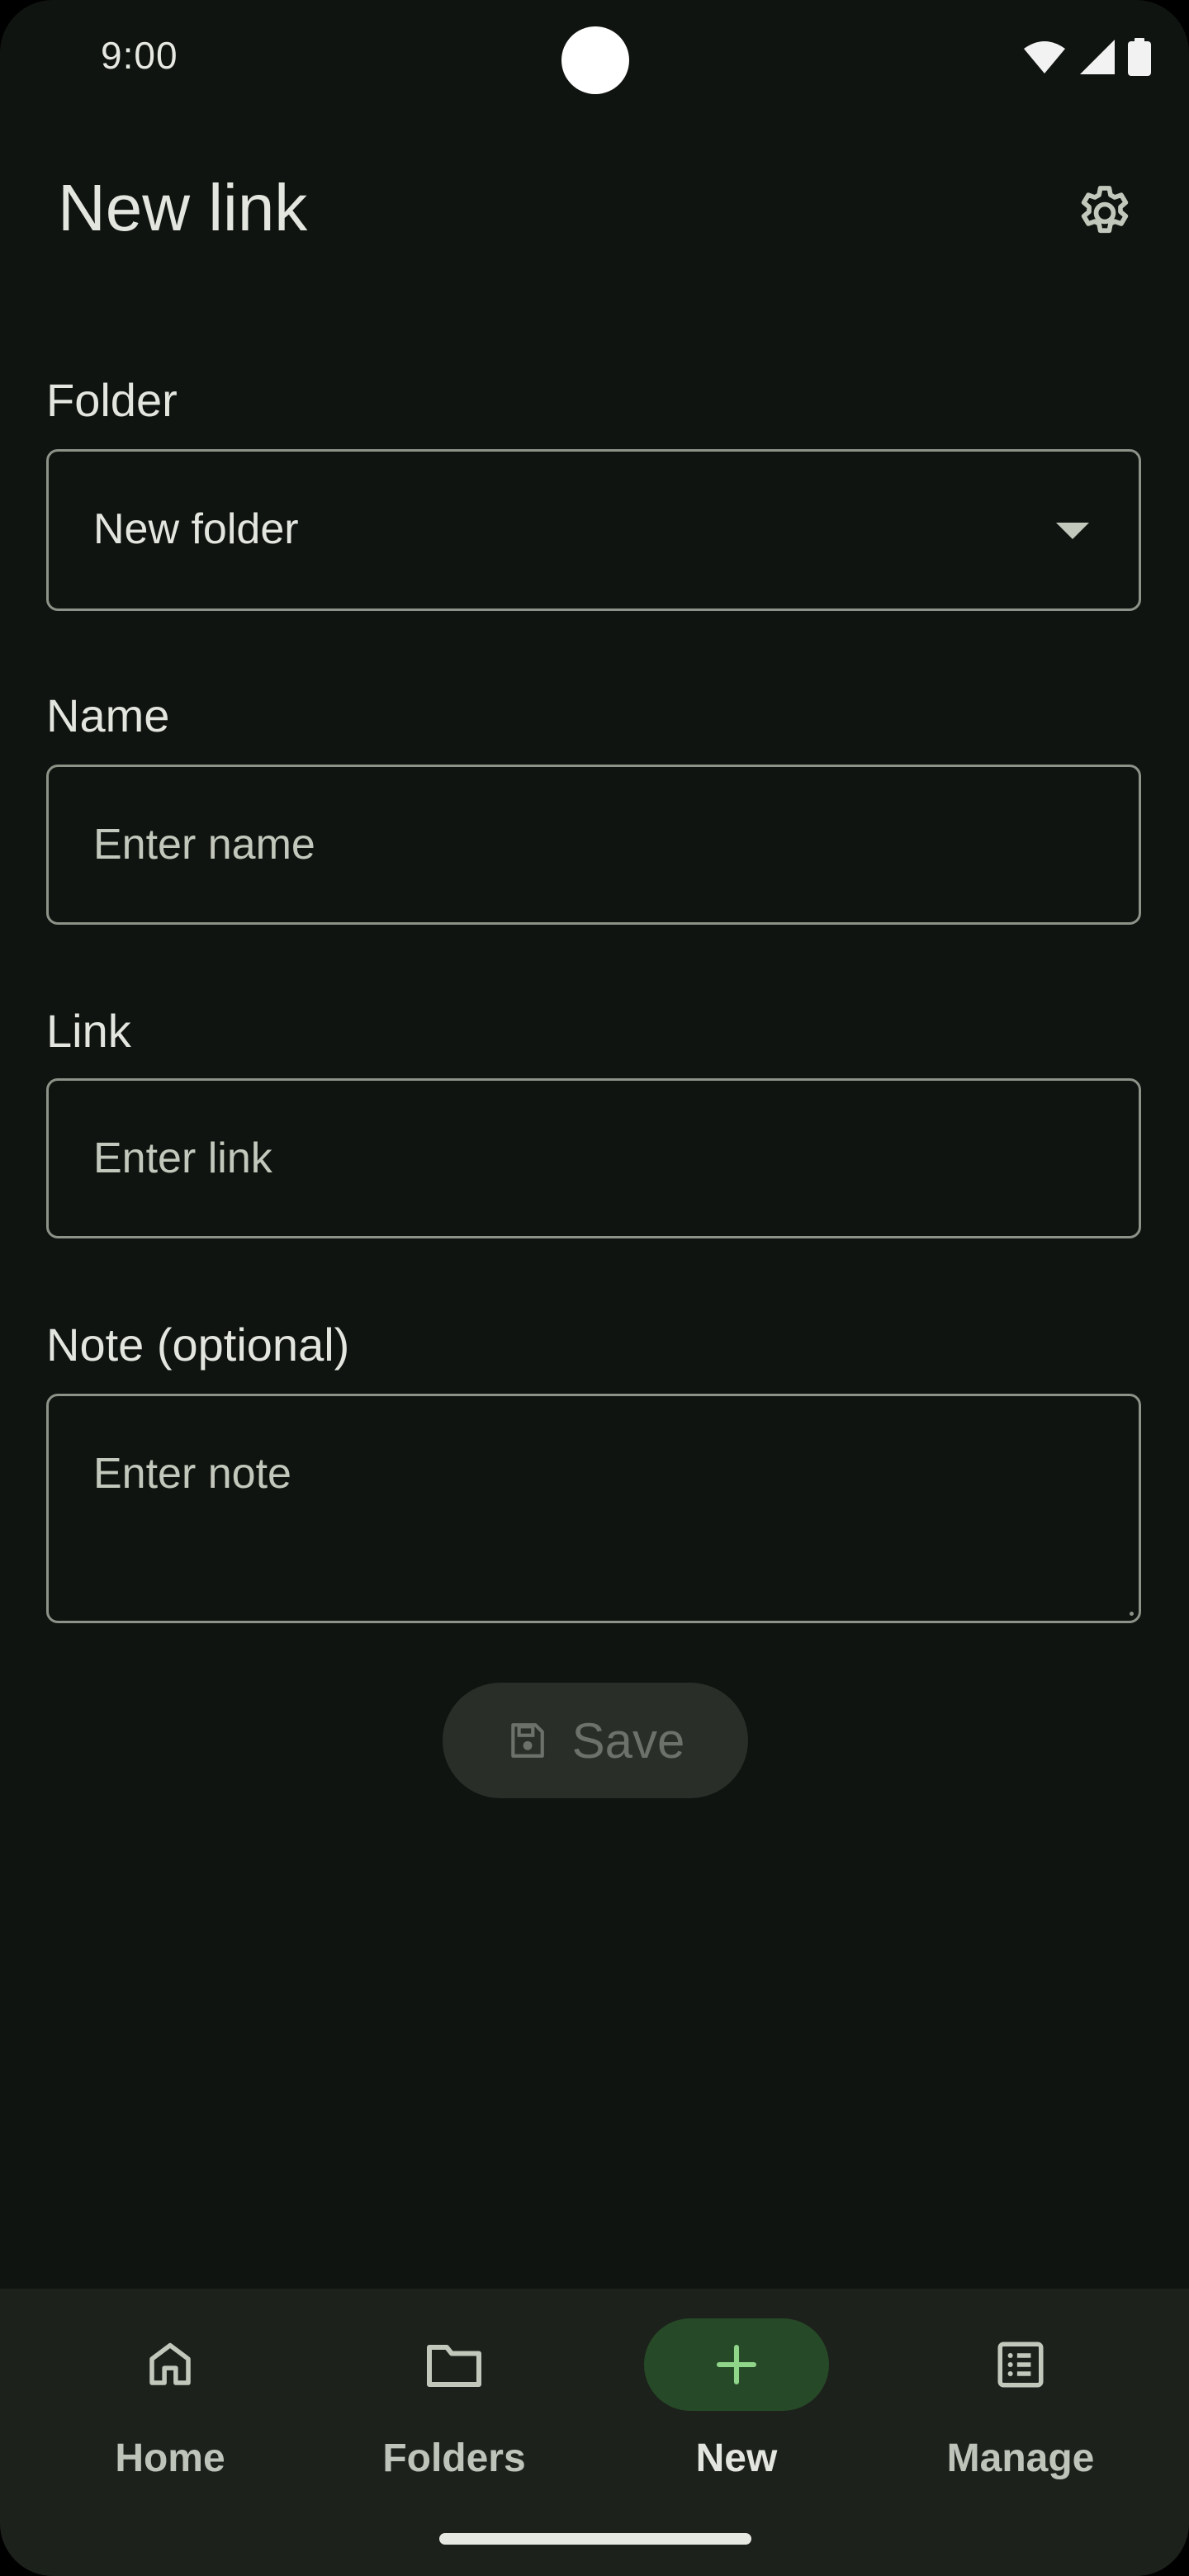 Image resolution: width=1189 pixels, height=2576 pixels. Describe the element at coordinates (1132, 1614) in the screenshot. I see `resize-grip-icon` at that location.